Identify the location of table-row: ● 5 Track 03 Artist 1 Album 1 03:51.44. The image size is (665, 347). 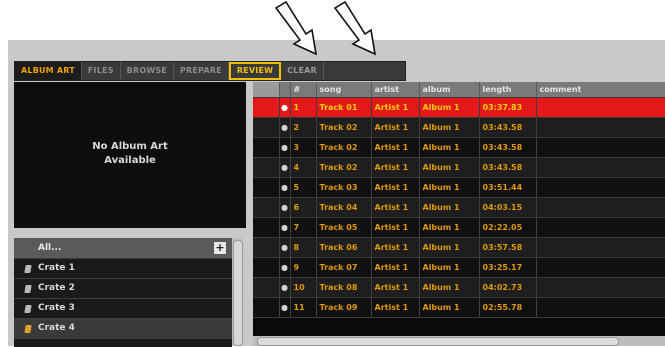
(459, 187).